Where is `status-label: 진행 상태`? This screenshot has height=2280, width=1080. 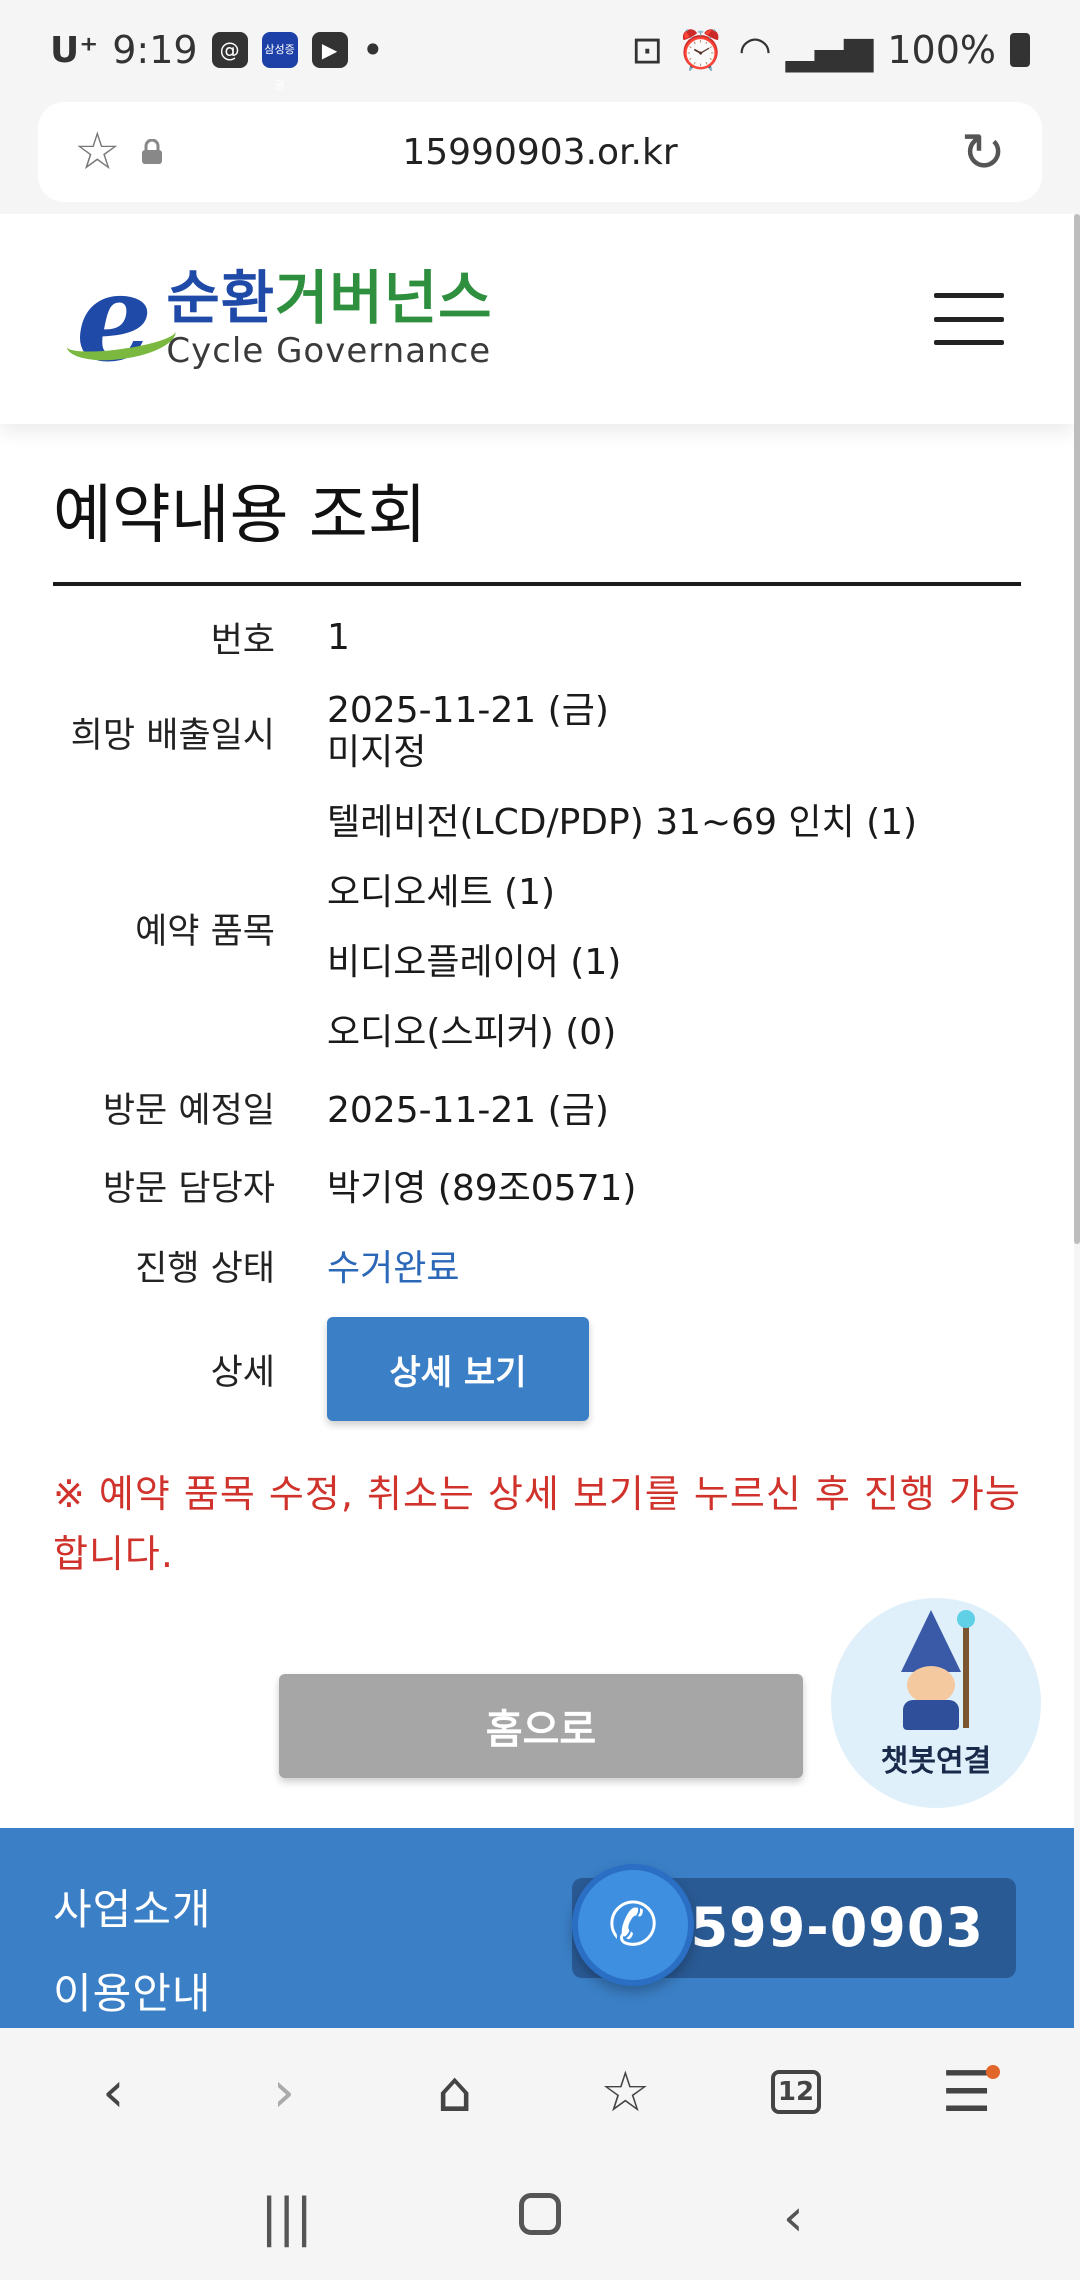
status-label: 진행 상태 is located at coordinates (205, 1268).